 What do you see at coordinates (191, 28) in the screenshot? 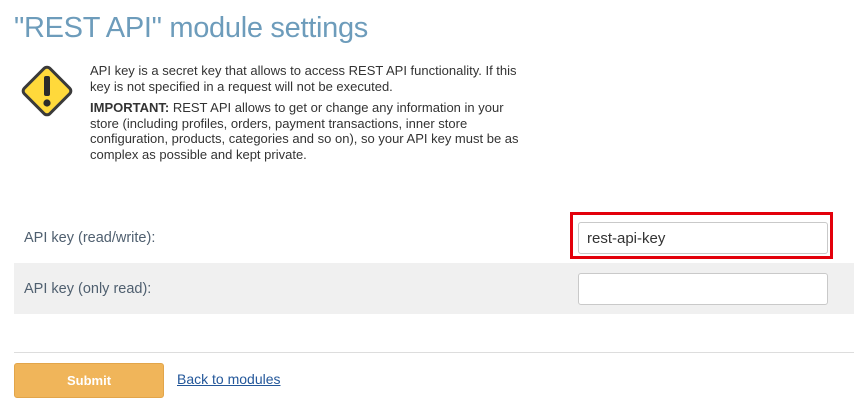
I see `page-title: "REST API" module settings` at bounding box center [191, 28].